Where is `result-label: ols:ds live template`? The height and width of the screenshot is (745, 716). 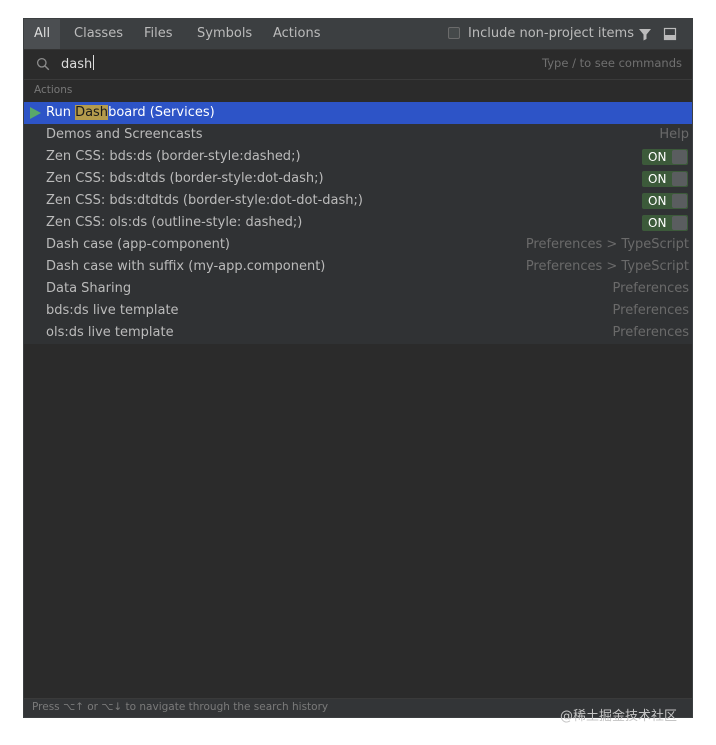
result-label: ols:ds live template is located at coordinates (110, 332).